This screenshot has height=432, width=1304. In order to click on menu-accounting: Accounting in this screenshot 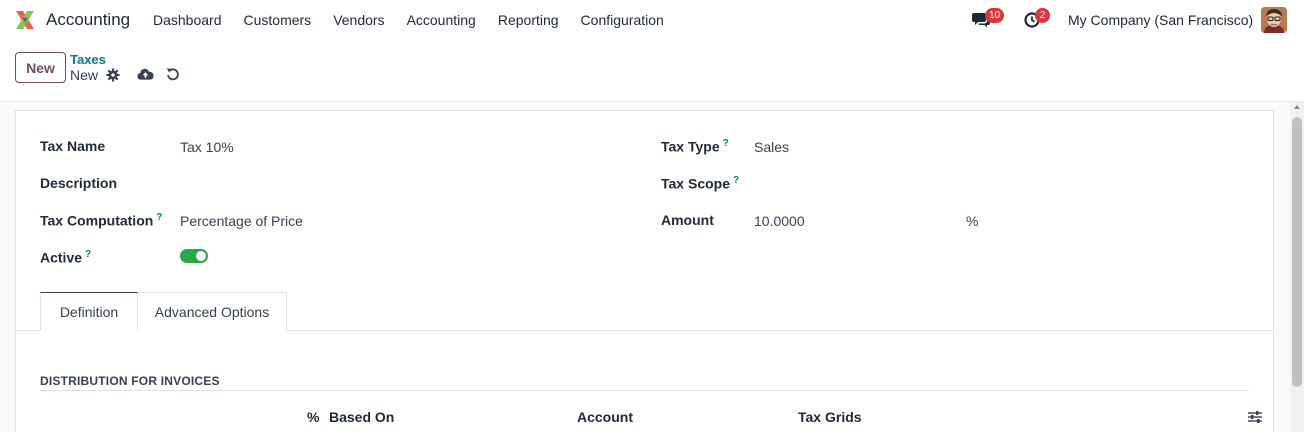, I will do `click(441, 20)`.